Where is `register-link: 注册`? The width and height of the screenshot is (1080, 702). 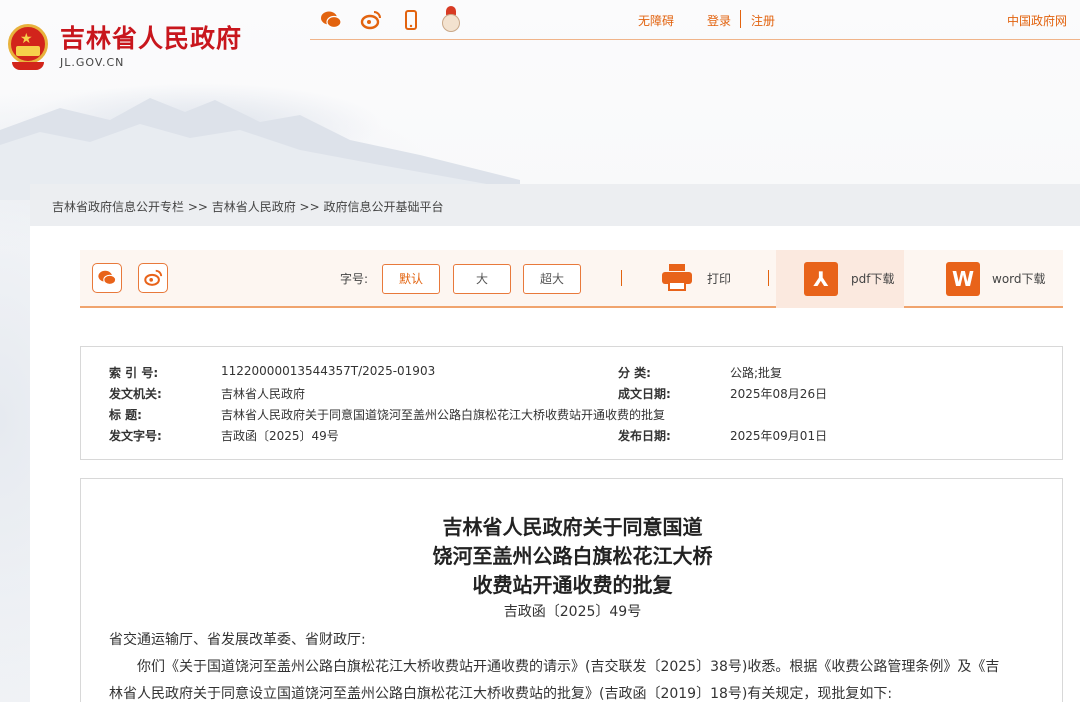
register-link: 注册 is located at coordinates (763, 20).